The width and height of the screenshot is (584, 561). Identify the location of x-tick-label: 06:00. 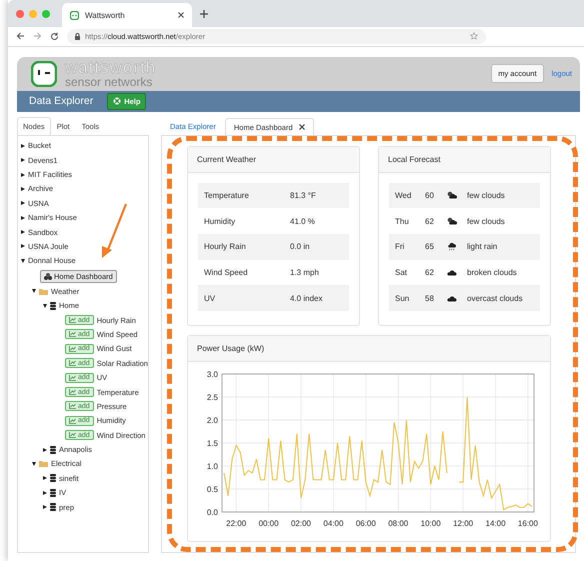
(366, 523).